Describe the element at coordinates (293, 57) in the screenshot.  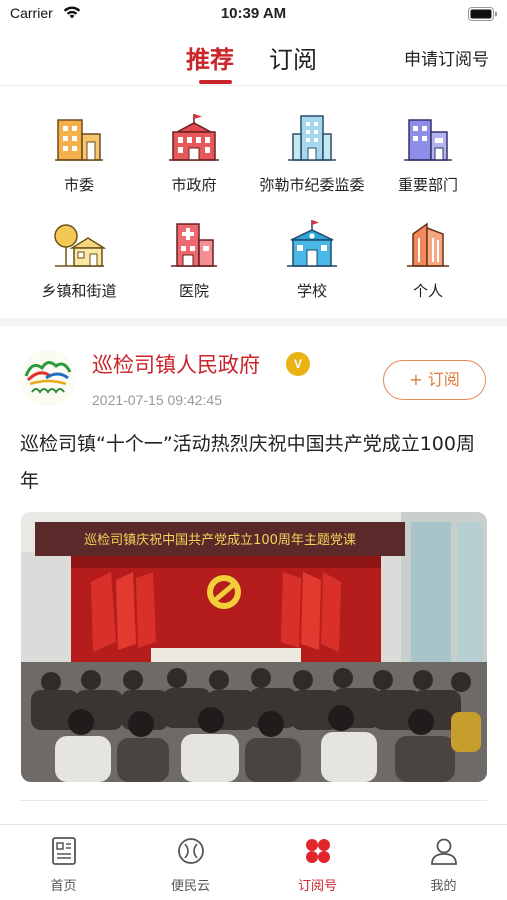
I see `tab-subscribe: 订阅` at that location.